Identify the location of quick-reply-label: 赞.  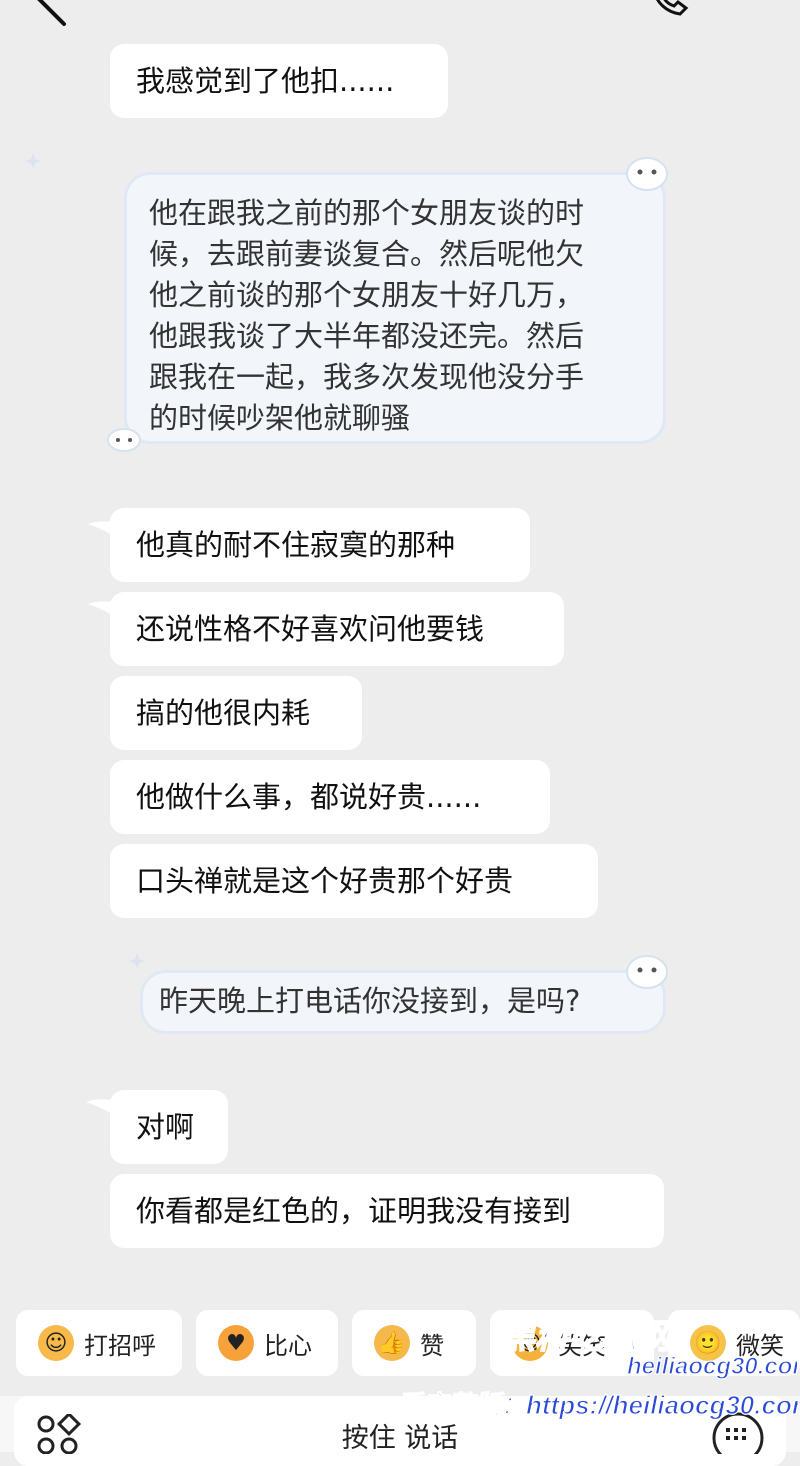
(432, 1345).